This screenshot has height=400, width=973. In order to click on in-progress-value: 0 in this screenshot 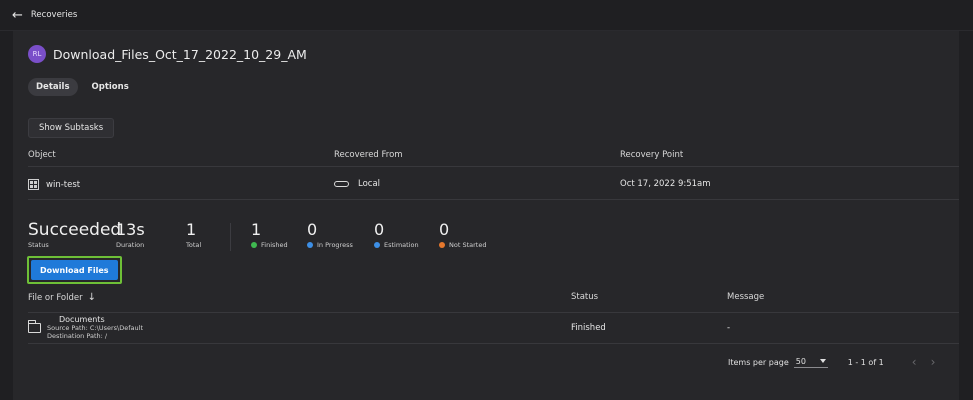, I will do `click(312, 229)`.